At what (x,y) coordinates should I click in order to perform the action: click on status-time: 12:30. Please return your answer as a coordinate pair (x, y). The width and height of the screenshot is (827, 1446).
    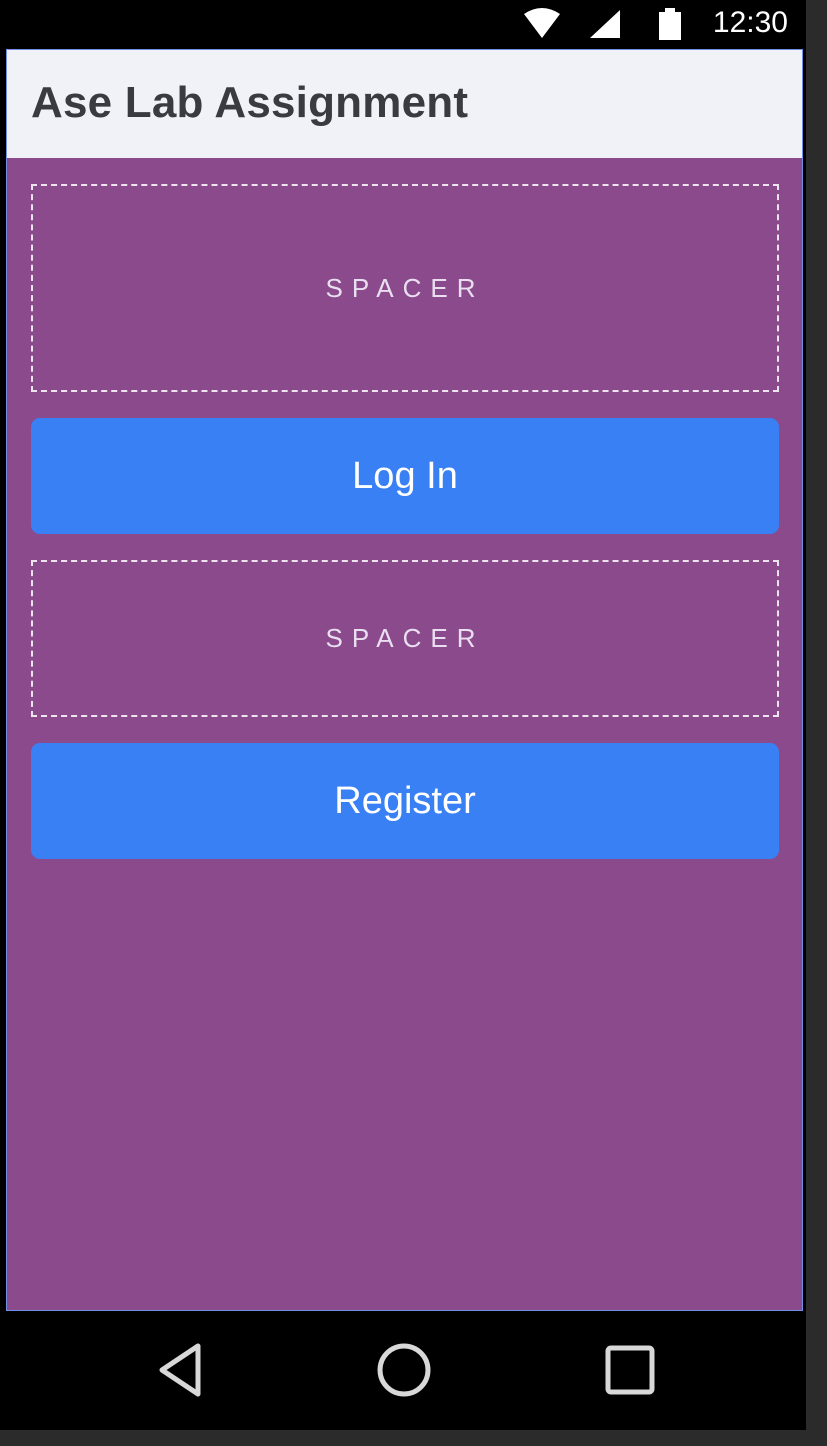
    Looking at the image, I should click on (750, 22).